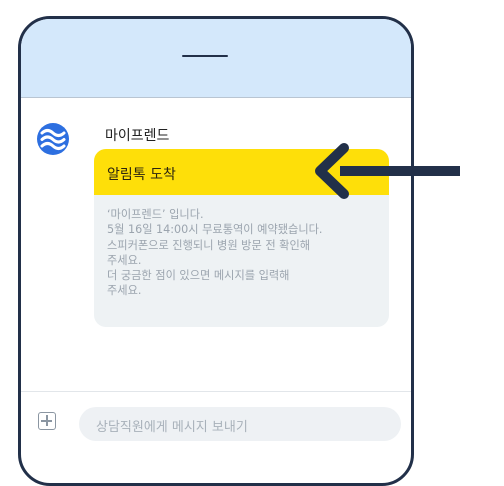  I want to click on sender-avatar, so click(53, 139).